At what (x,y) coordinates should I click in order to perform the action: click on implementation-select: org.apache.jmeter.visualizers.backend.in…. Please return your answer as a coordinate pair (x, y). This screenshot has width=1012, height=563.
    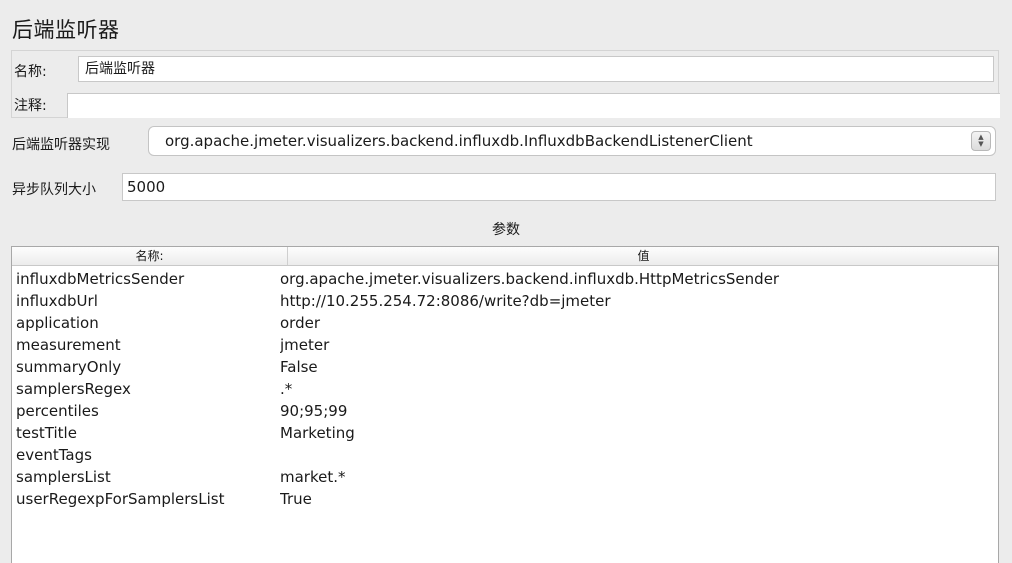
    Looking at the image, I should click on (572, 141).